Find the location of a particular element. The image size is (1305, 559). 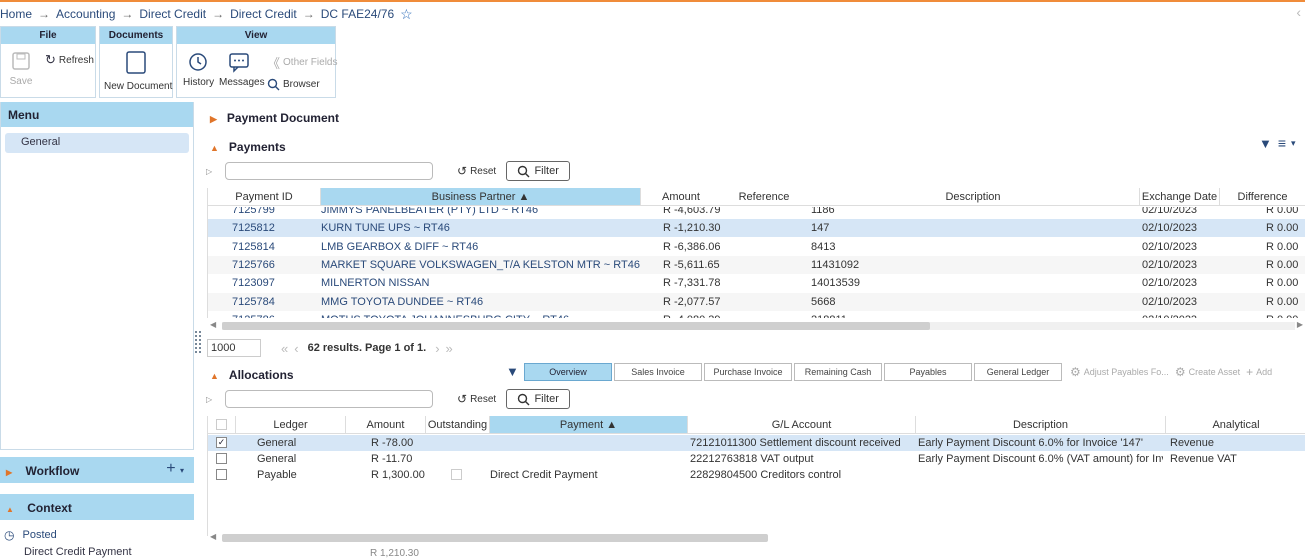

payments-section: ▲ Payments is located at coordinates (248, 147).